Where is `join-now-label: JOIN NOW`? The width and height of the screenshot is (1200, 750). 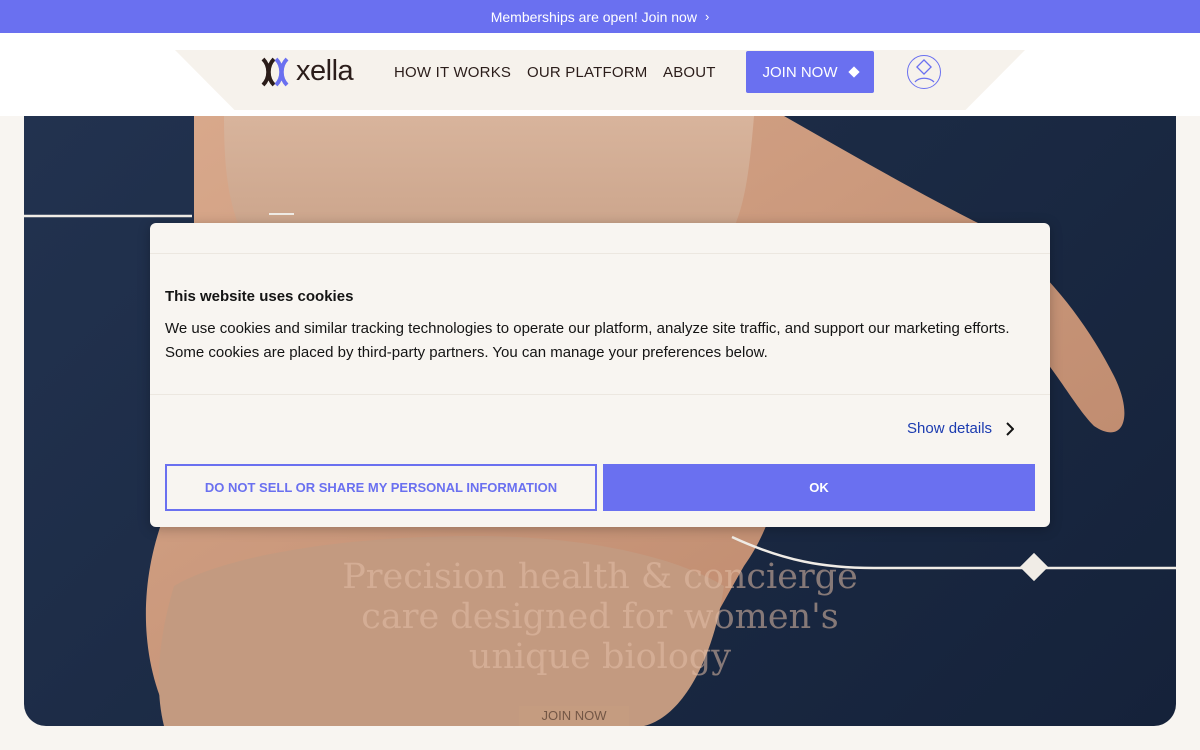 join-now-label: JOIN NOW is located at coordinates (800, 72).